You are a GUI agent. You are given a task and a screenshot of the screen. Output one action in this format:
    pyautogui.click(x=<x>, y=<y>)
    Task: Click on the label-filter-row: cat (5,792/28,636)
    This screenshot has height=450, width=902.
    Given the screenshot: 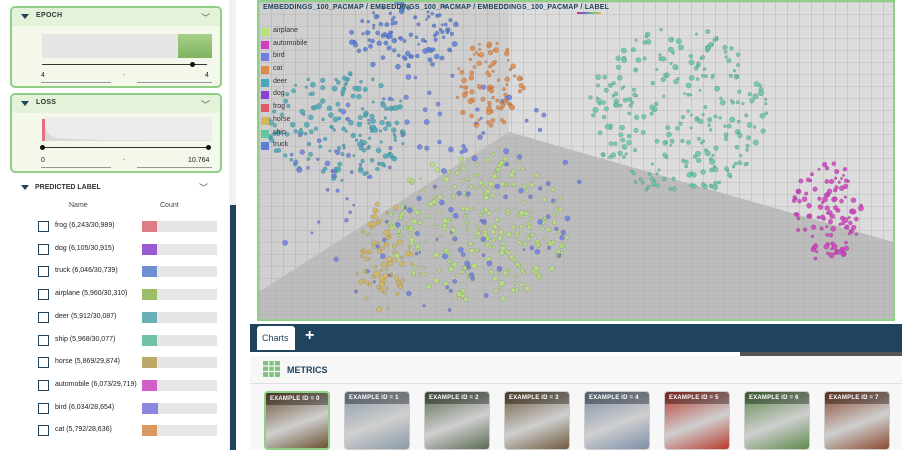 What is the action you would take?
    pyautogui.click(x=130, y=432)
    